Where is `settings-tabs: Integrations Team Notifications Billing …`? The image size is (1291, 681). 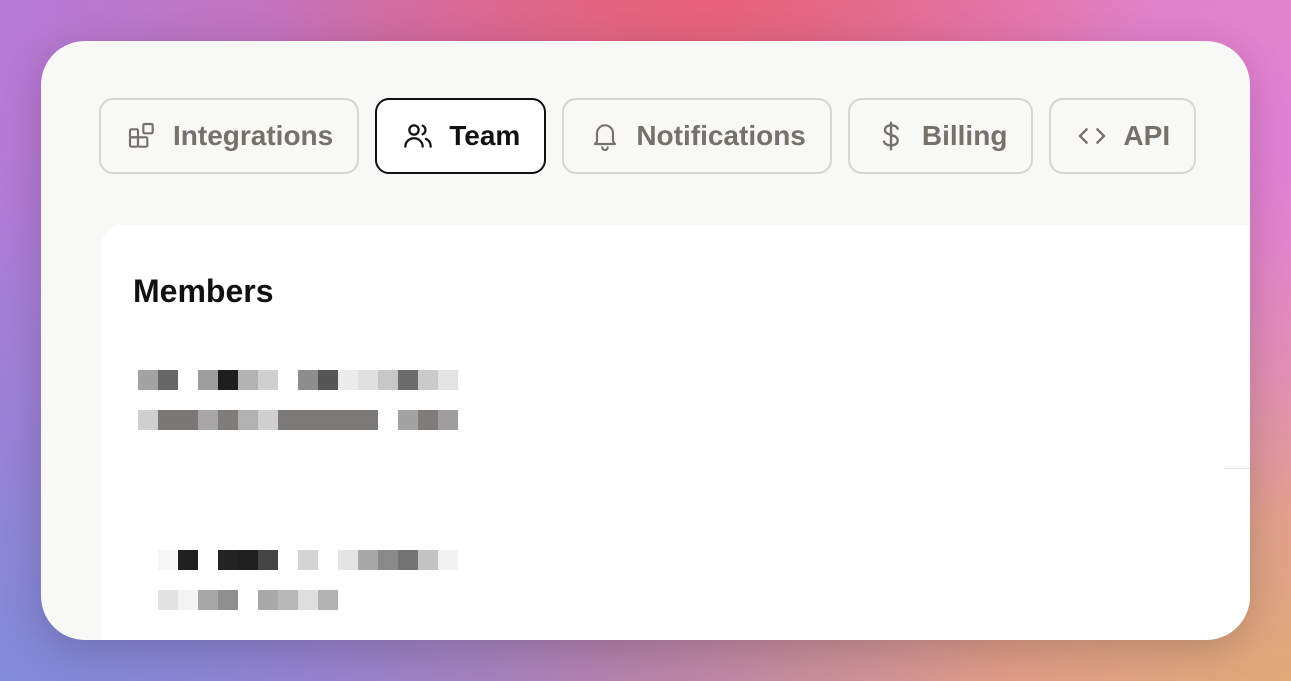 settings-tabs: Integrations Team Notifications Billing … is located at coordinates (648, 136).